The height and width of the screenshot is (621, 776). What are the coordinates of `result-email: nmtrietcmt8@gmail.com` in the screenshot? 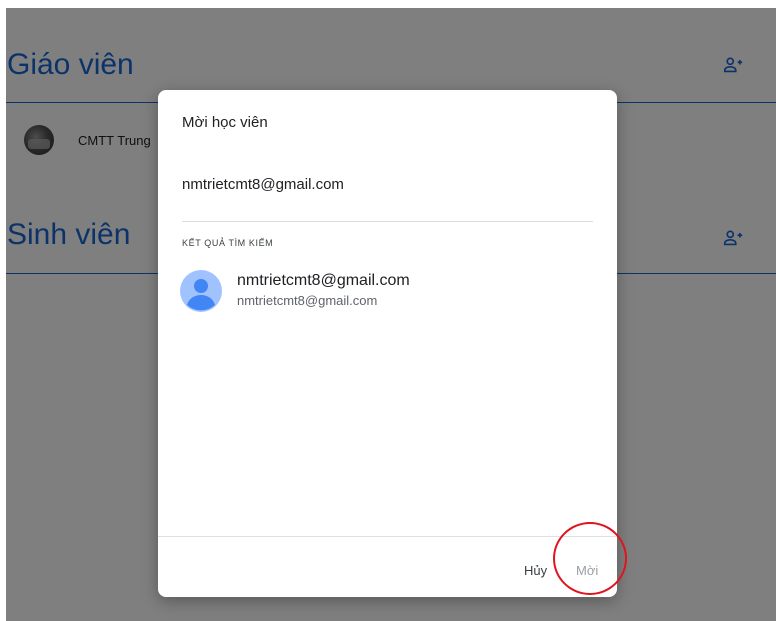 It's located at (307, 300).